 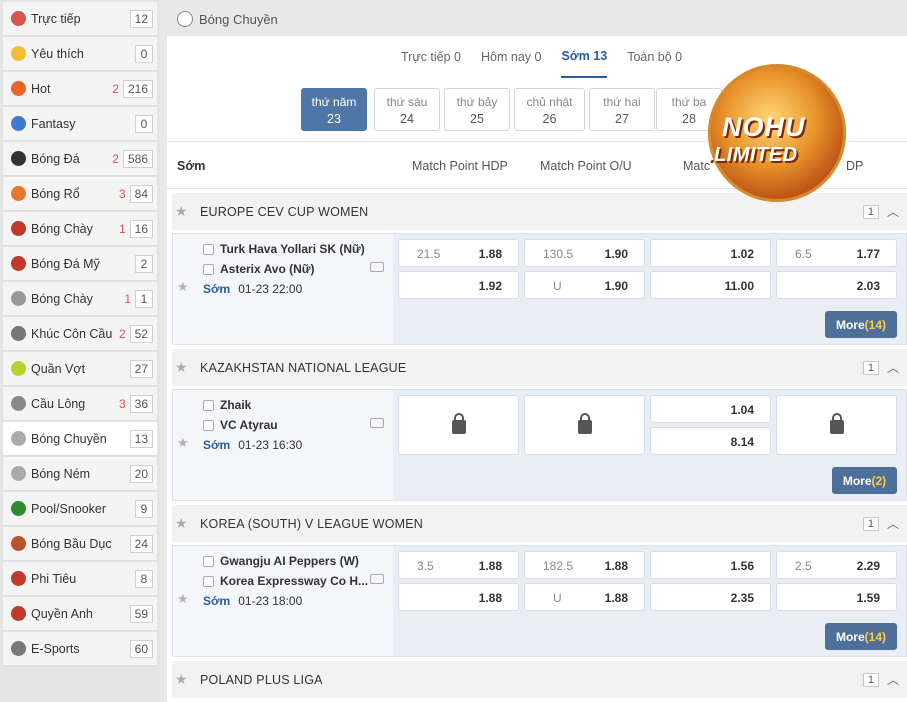 What do you see at coordinates (836, 597) in the screenshot?
I see `odds-cell: 1.59` at bounding box center [836, 597].